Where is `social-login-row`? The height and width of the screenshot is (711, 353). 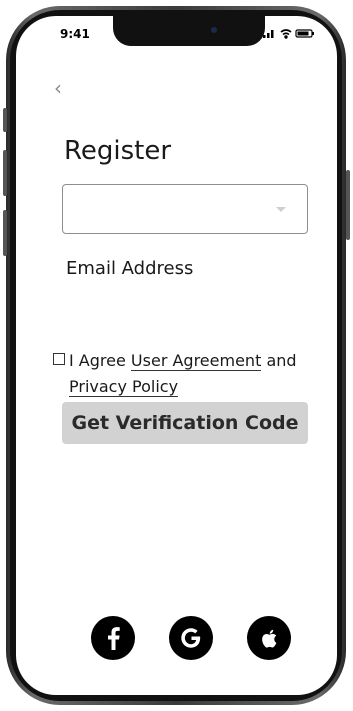
social-login-row is located at coordinates (191, 638).